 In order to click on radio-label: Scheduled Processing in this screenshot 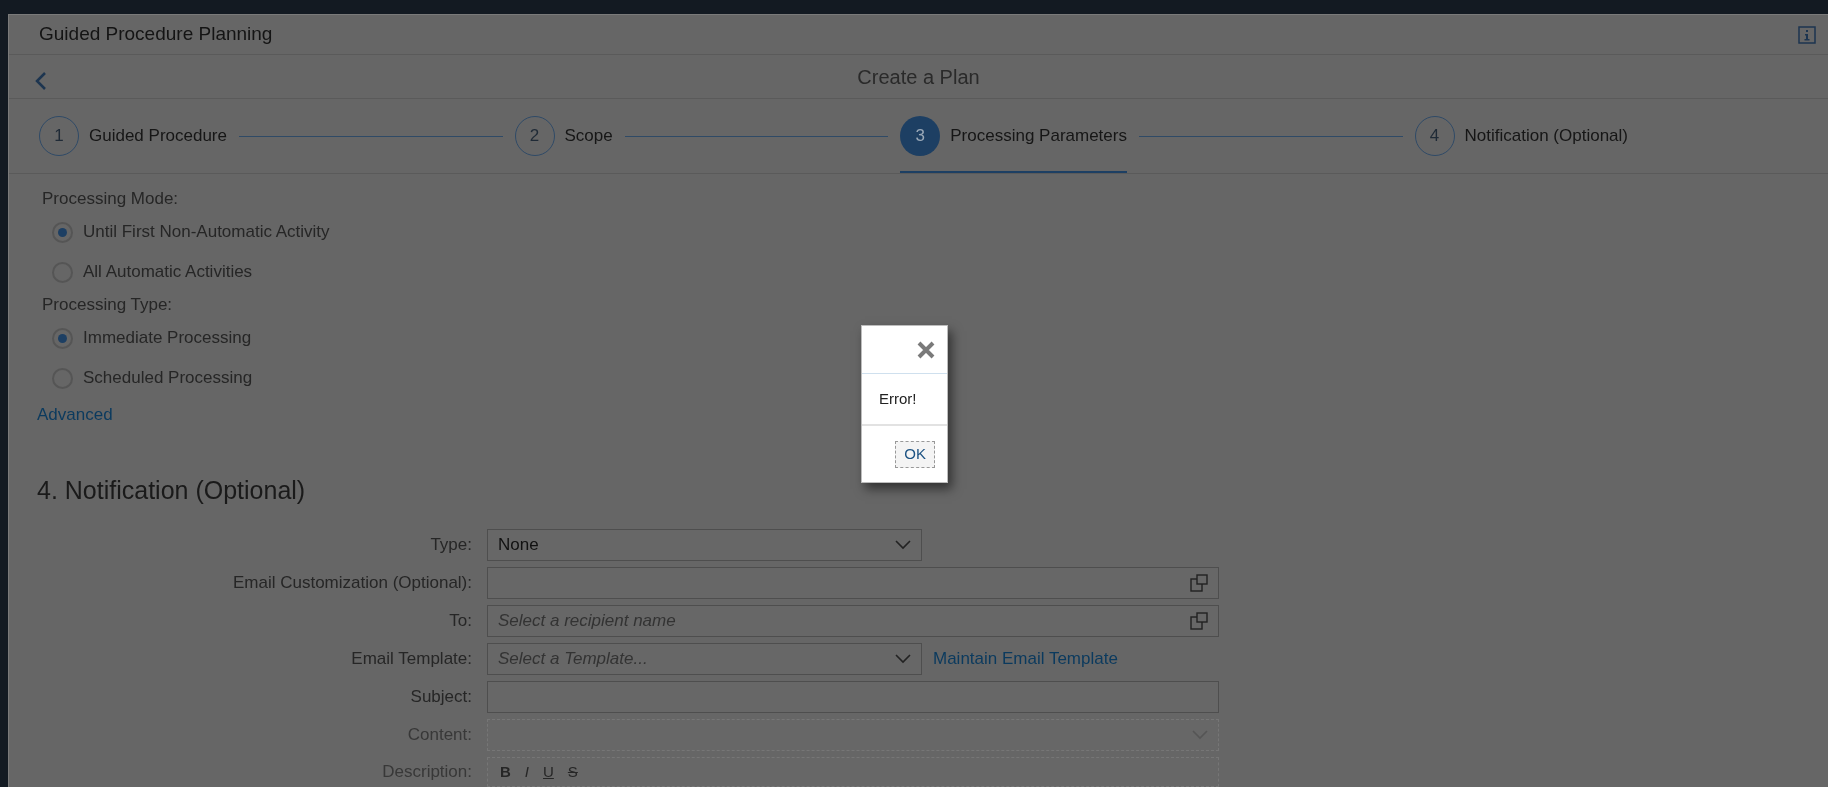, I will do `click(168, 378)`.